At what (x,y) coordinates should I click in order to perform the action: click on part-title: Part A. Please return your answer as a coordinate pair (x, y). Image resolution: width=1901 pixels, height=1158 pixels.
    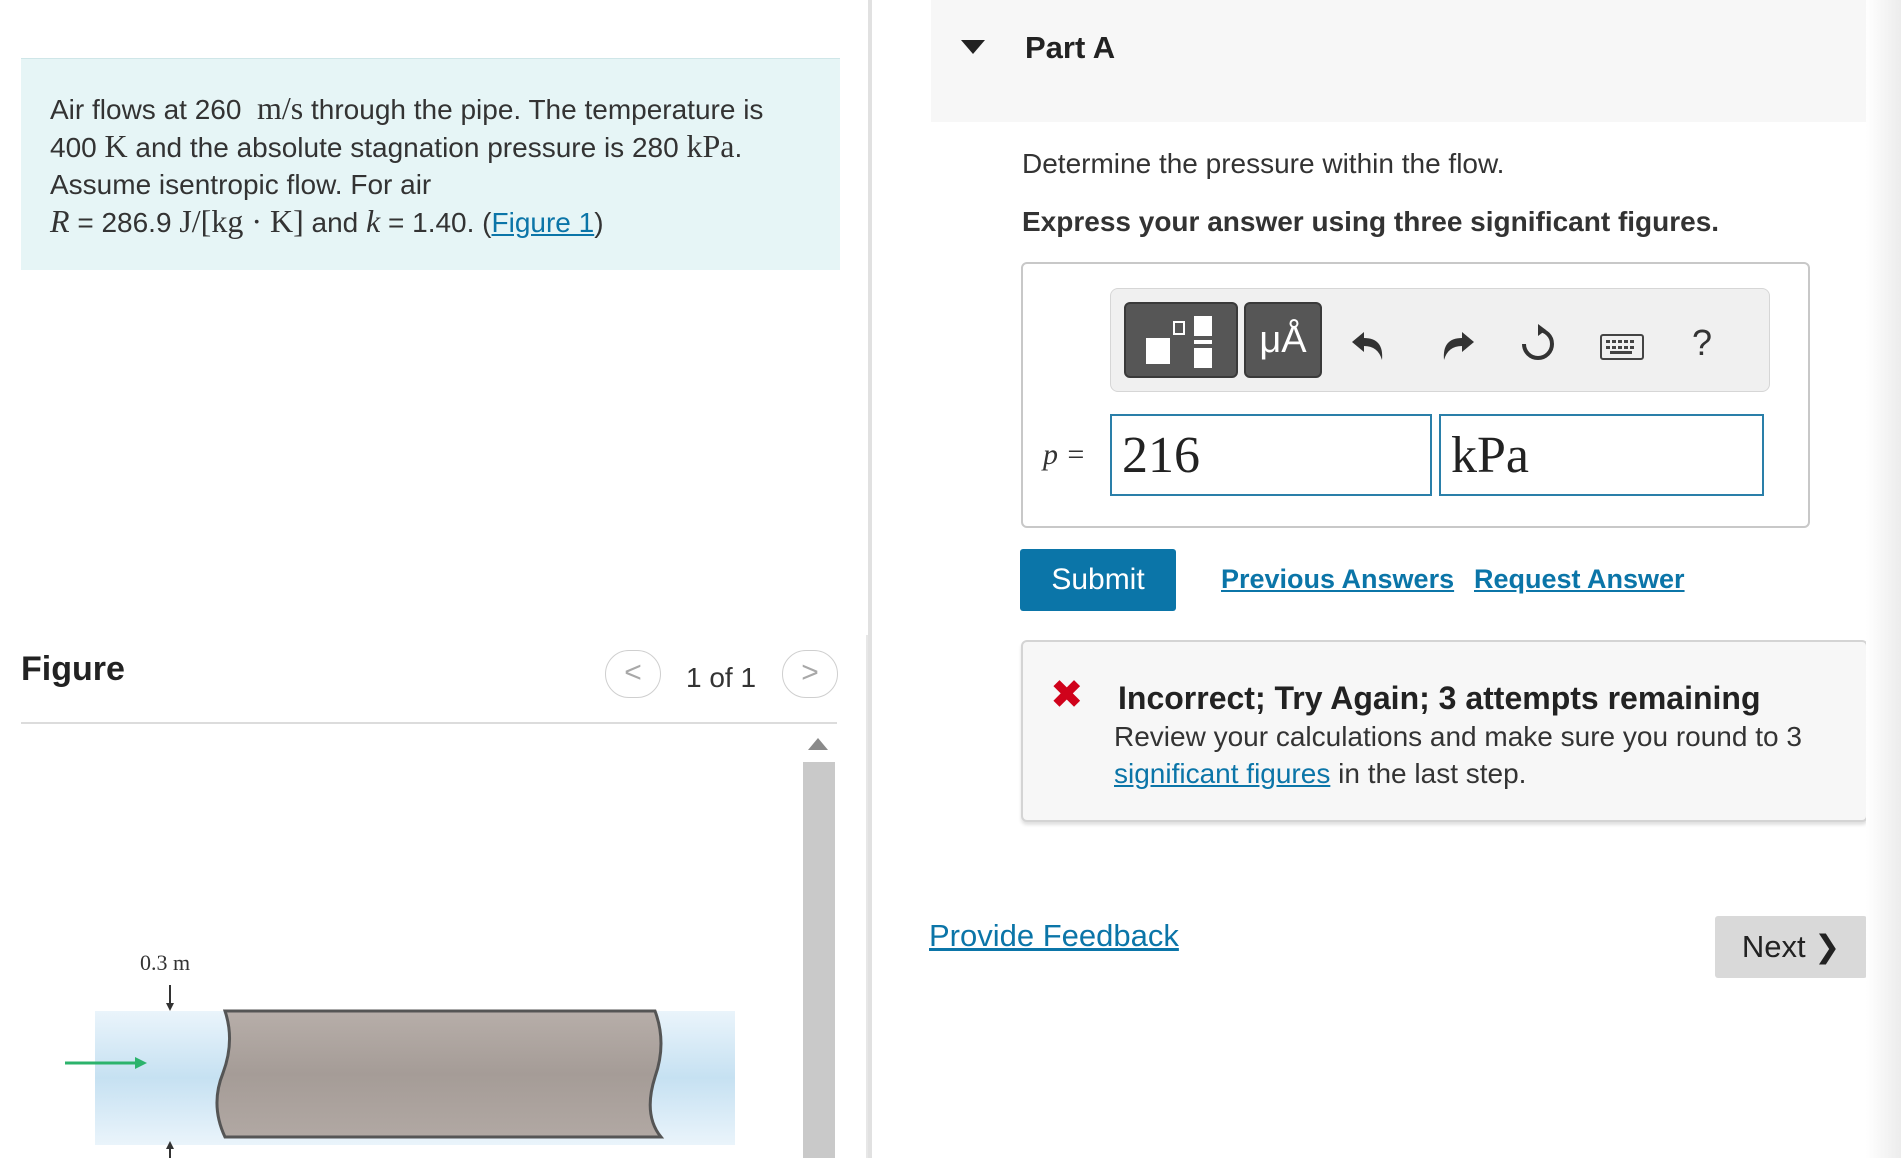
    Looking at the image, I should click on (1070, 47).